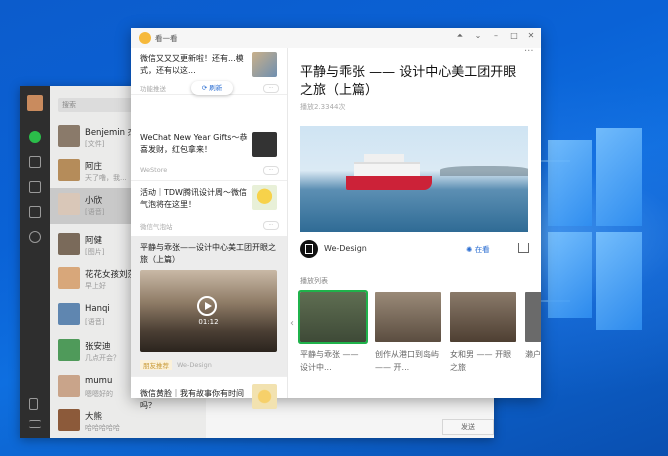 The width and height of the screenshot is (668, 456). What do you see at coordinates (408, 81) in the screenshot?
I see `detail-title: 平静与乖张 —— 设计中心美工团开眼之旅（上篇）` at bounding box center [408, 81].